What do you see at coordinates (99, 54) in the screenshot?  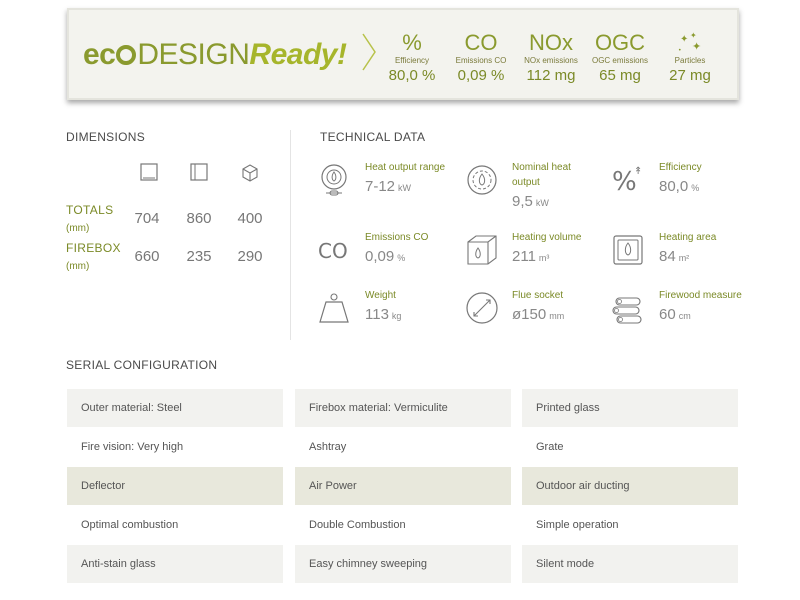 I see `logo-eco-text: ec` at bounding box center [99, 54].